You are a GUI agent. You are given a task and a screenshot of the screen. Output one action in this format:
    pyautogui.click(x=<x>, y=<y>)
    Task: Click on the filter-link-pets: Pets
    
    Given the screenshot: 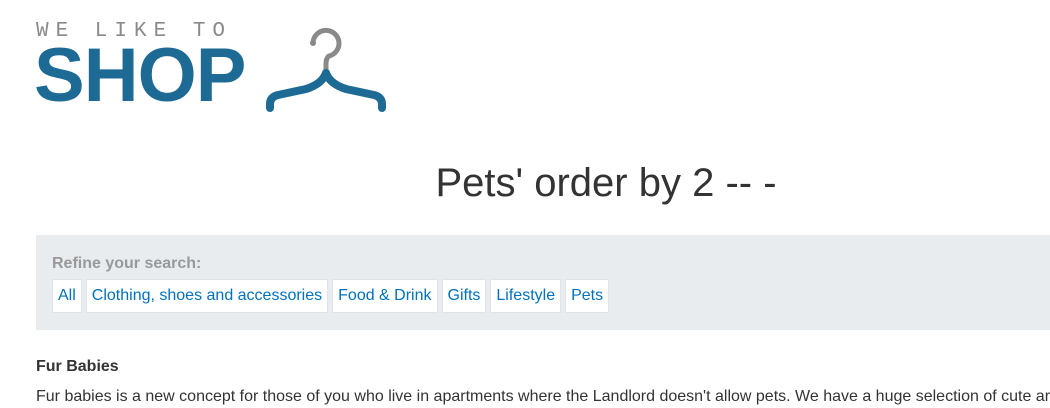 What is the action you would take?
    pyautogui.click(x=587, y=296)
    